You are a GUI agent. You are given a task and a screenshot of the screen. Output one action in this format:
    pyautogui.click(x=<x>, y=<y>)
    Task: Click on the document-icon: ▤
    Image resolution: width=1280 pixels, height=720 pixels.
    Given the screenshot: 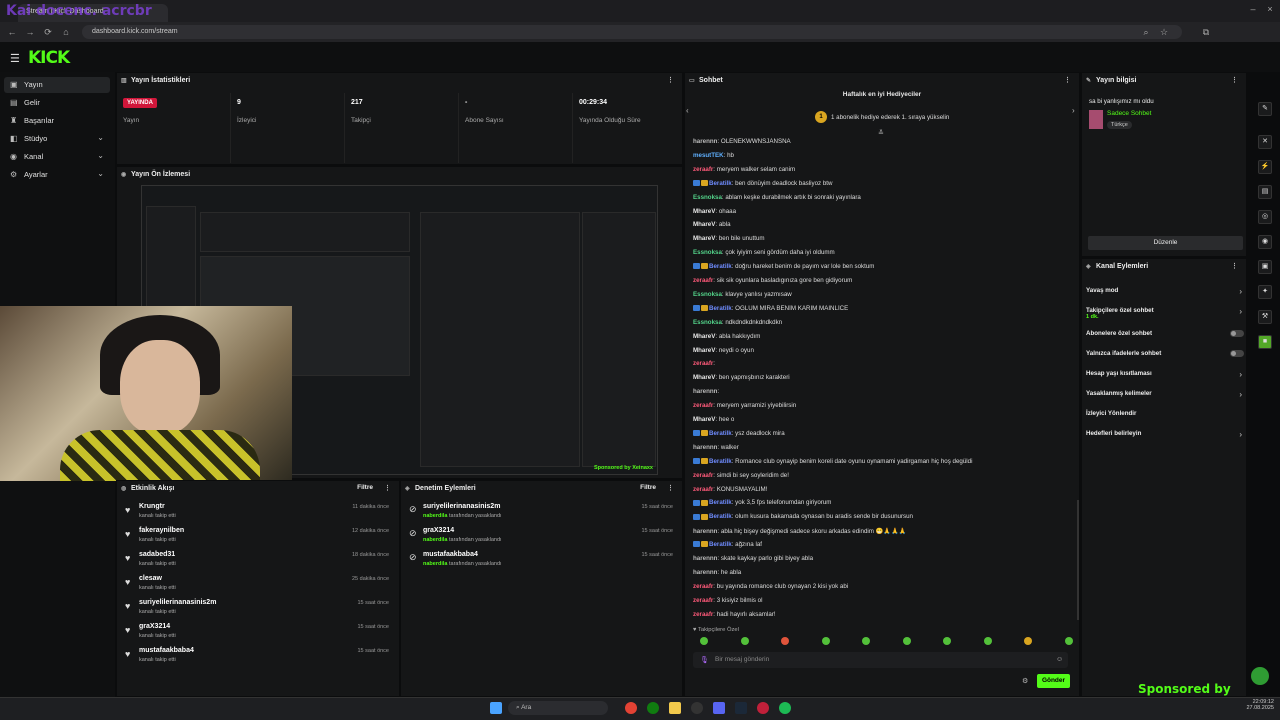 What is the action you would take?
    pyautogui.click(x=1265, y=192)
    